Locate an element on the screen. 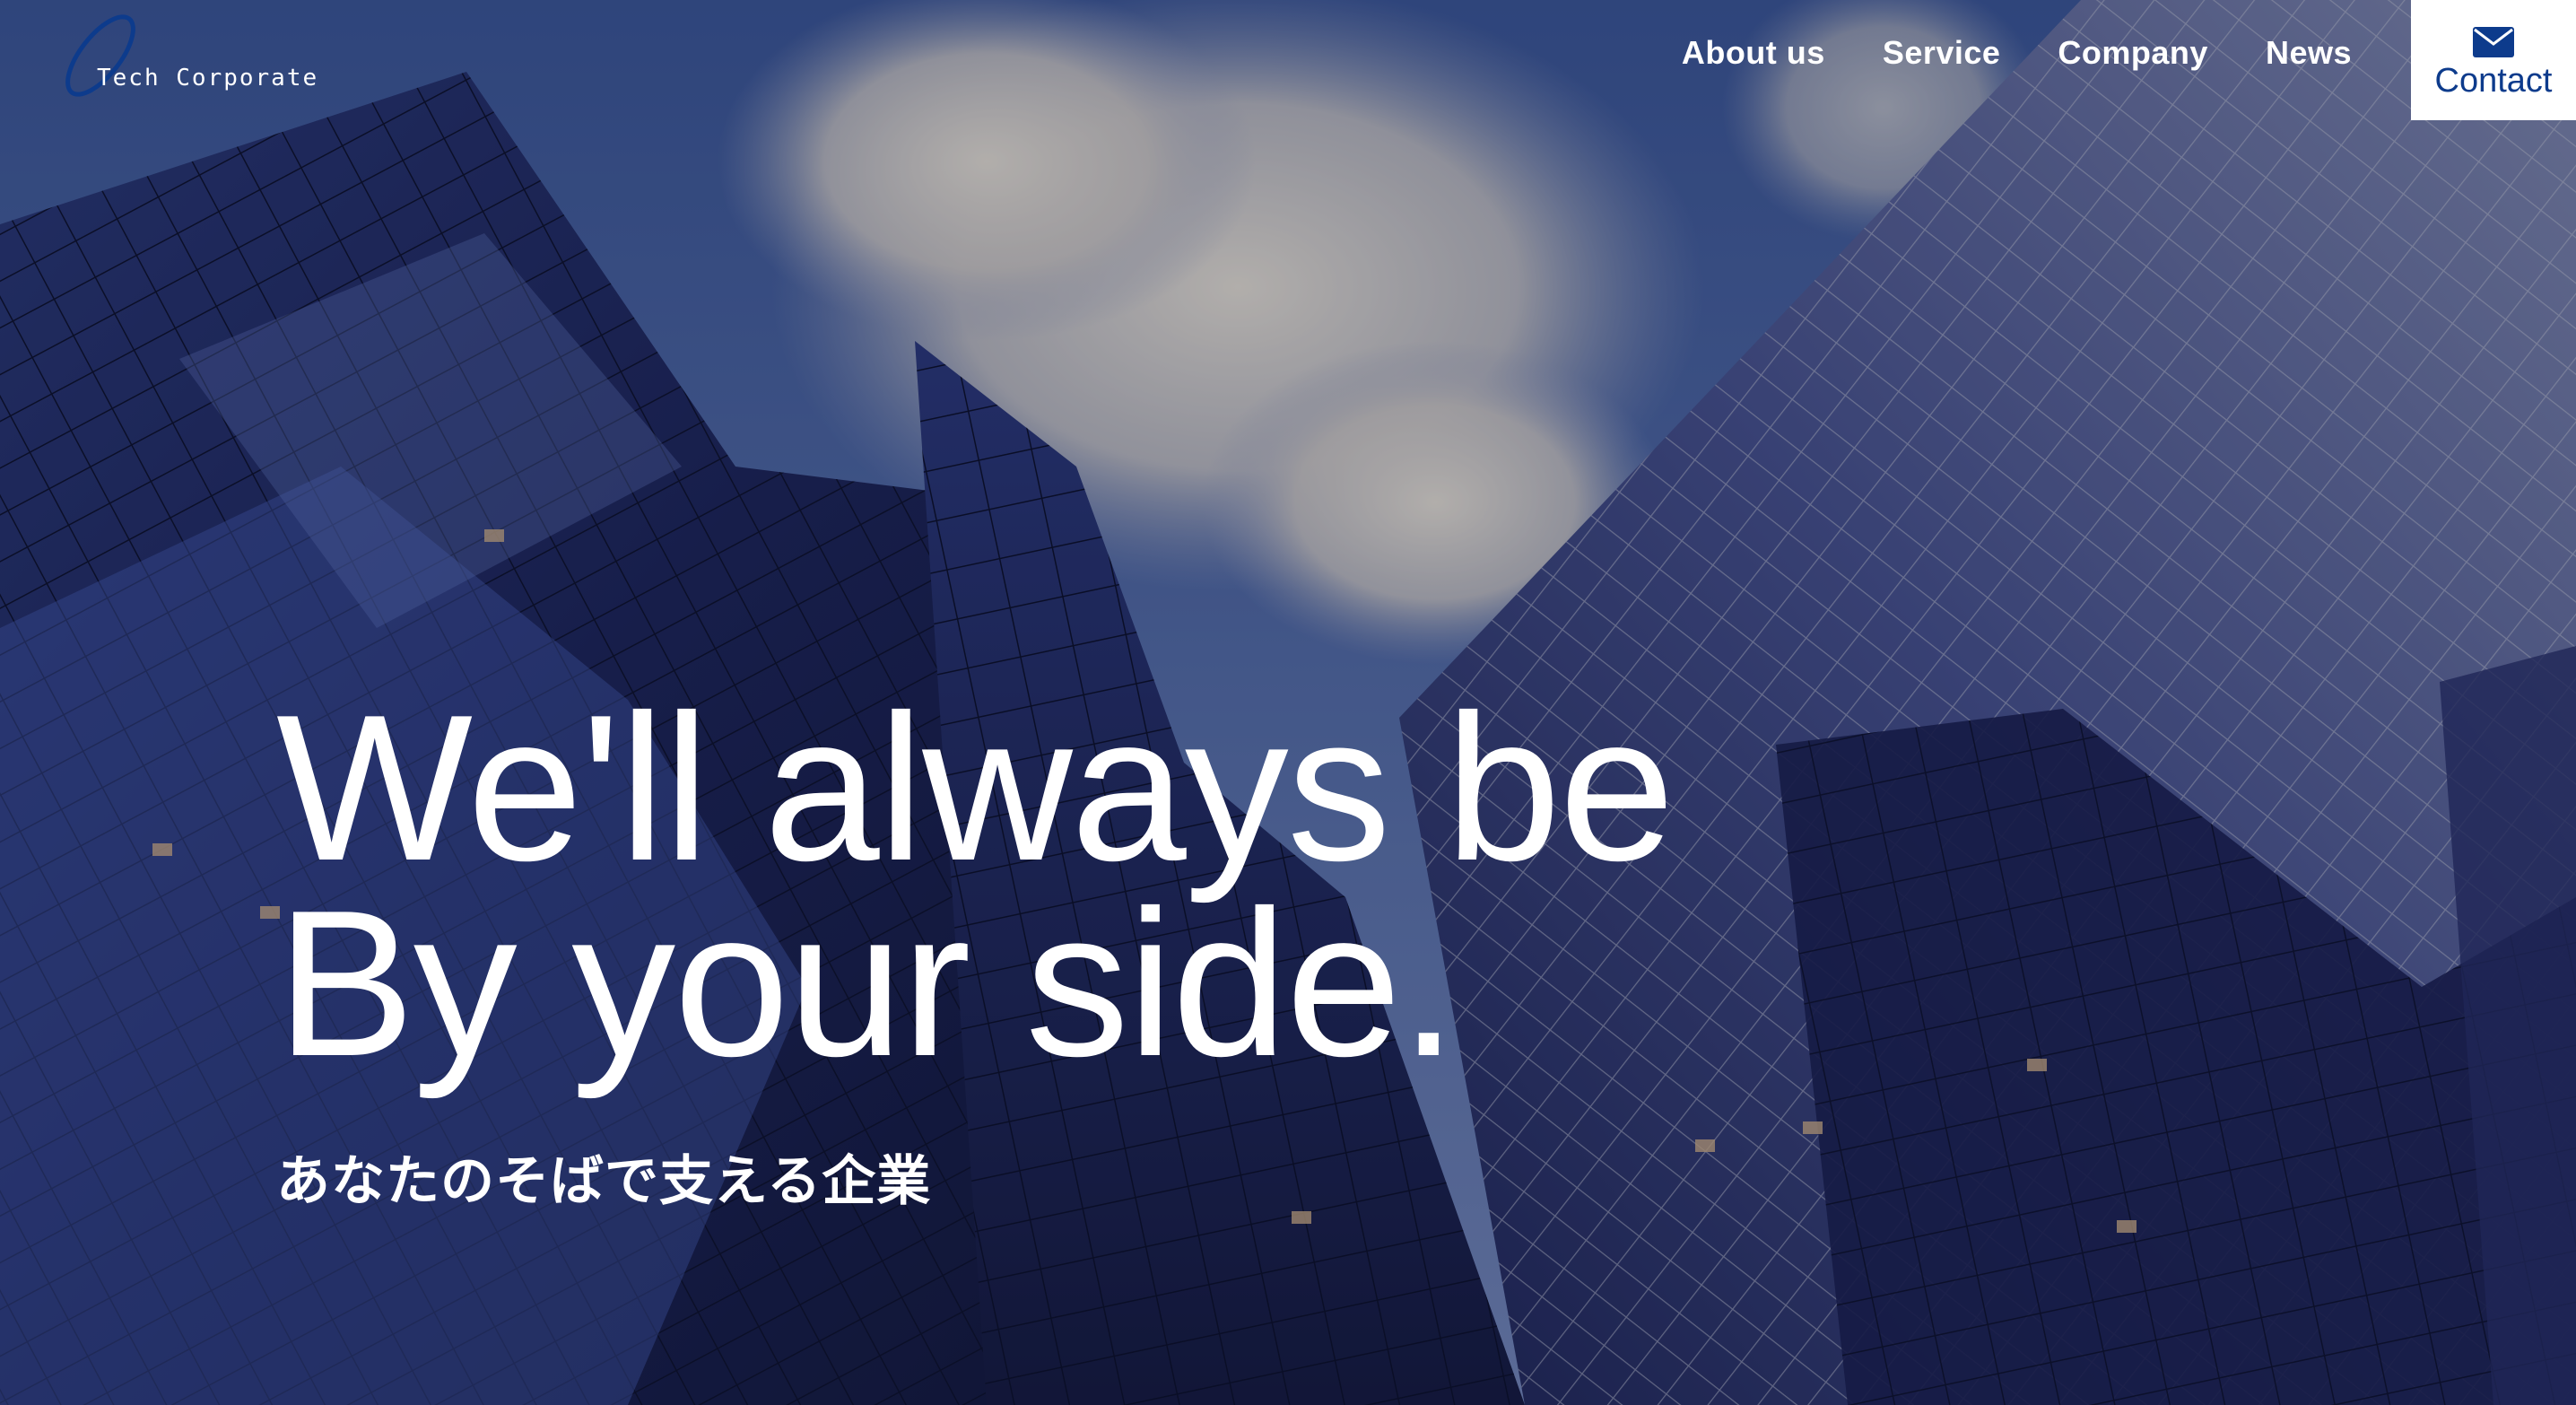  mail-icon is located at coordinates (2493, 41).